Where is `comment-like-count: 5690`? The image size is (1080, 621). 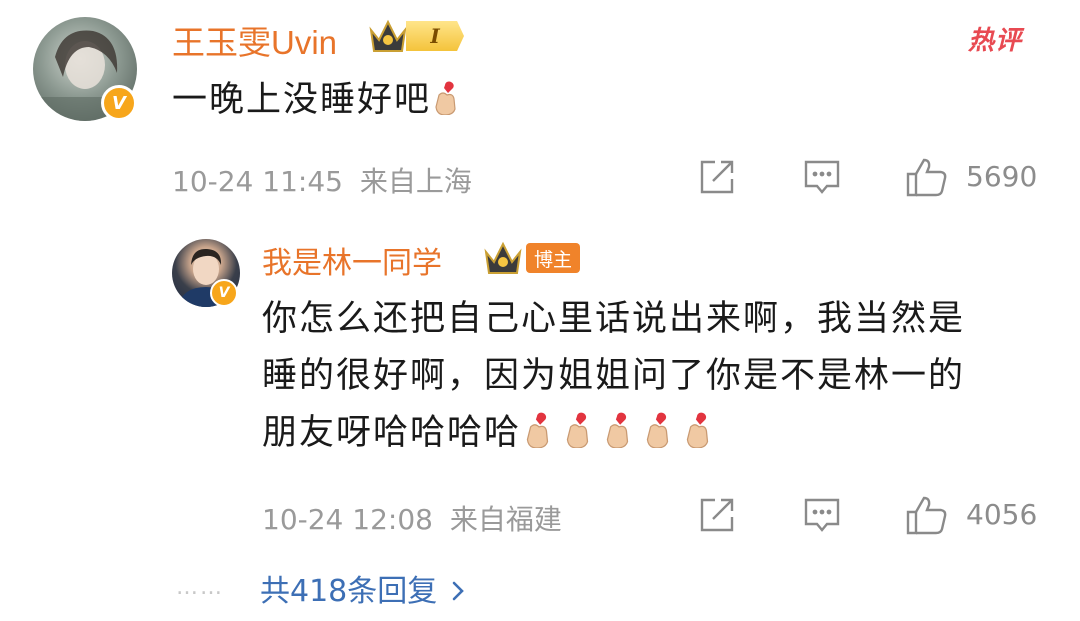 comment-like-count: 5690 is located at coordinates (1002, 176).